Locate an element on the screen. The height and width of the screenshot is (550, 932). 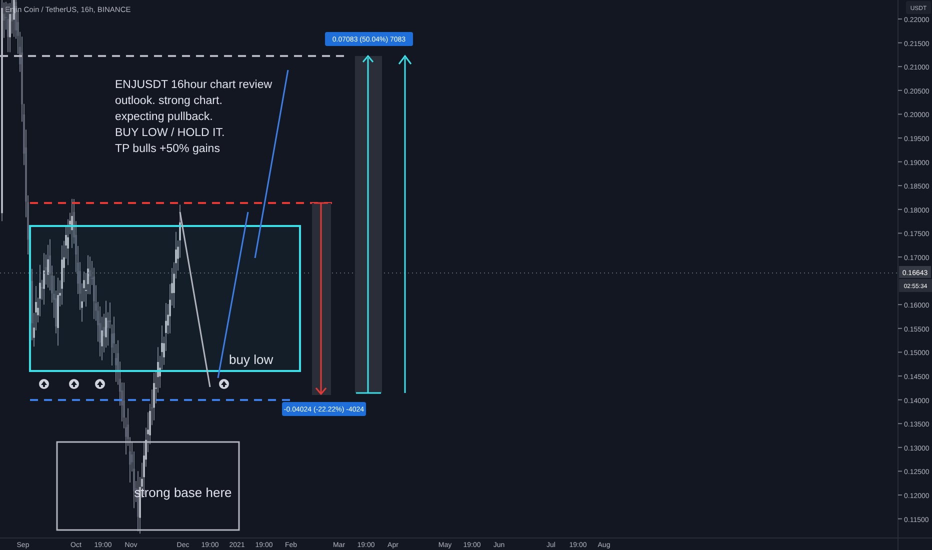
chart-note-line: TP bulls +50% gains is located at coordinates (167, 149).